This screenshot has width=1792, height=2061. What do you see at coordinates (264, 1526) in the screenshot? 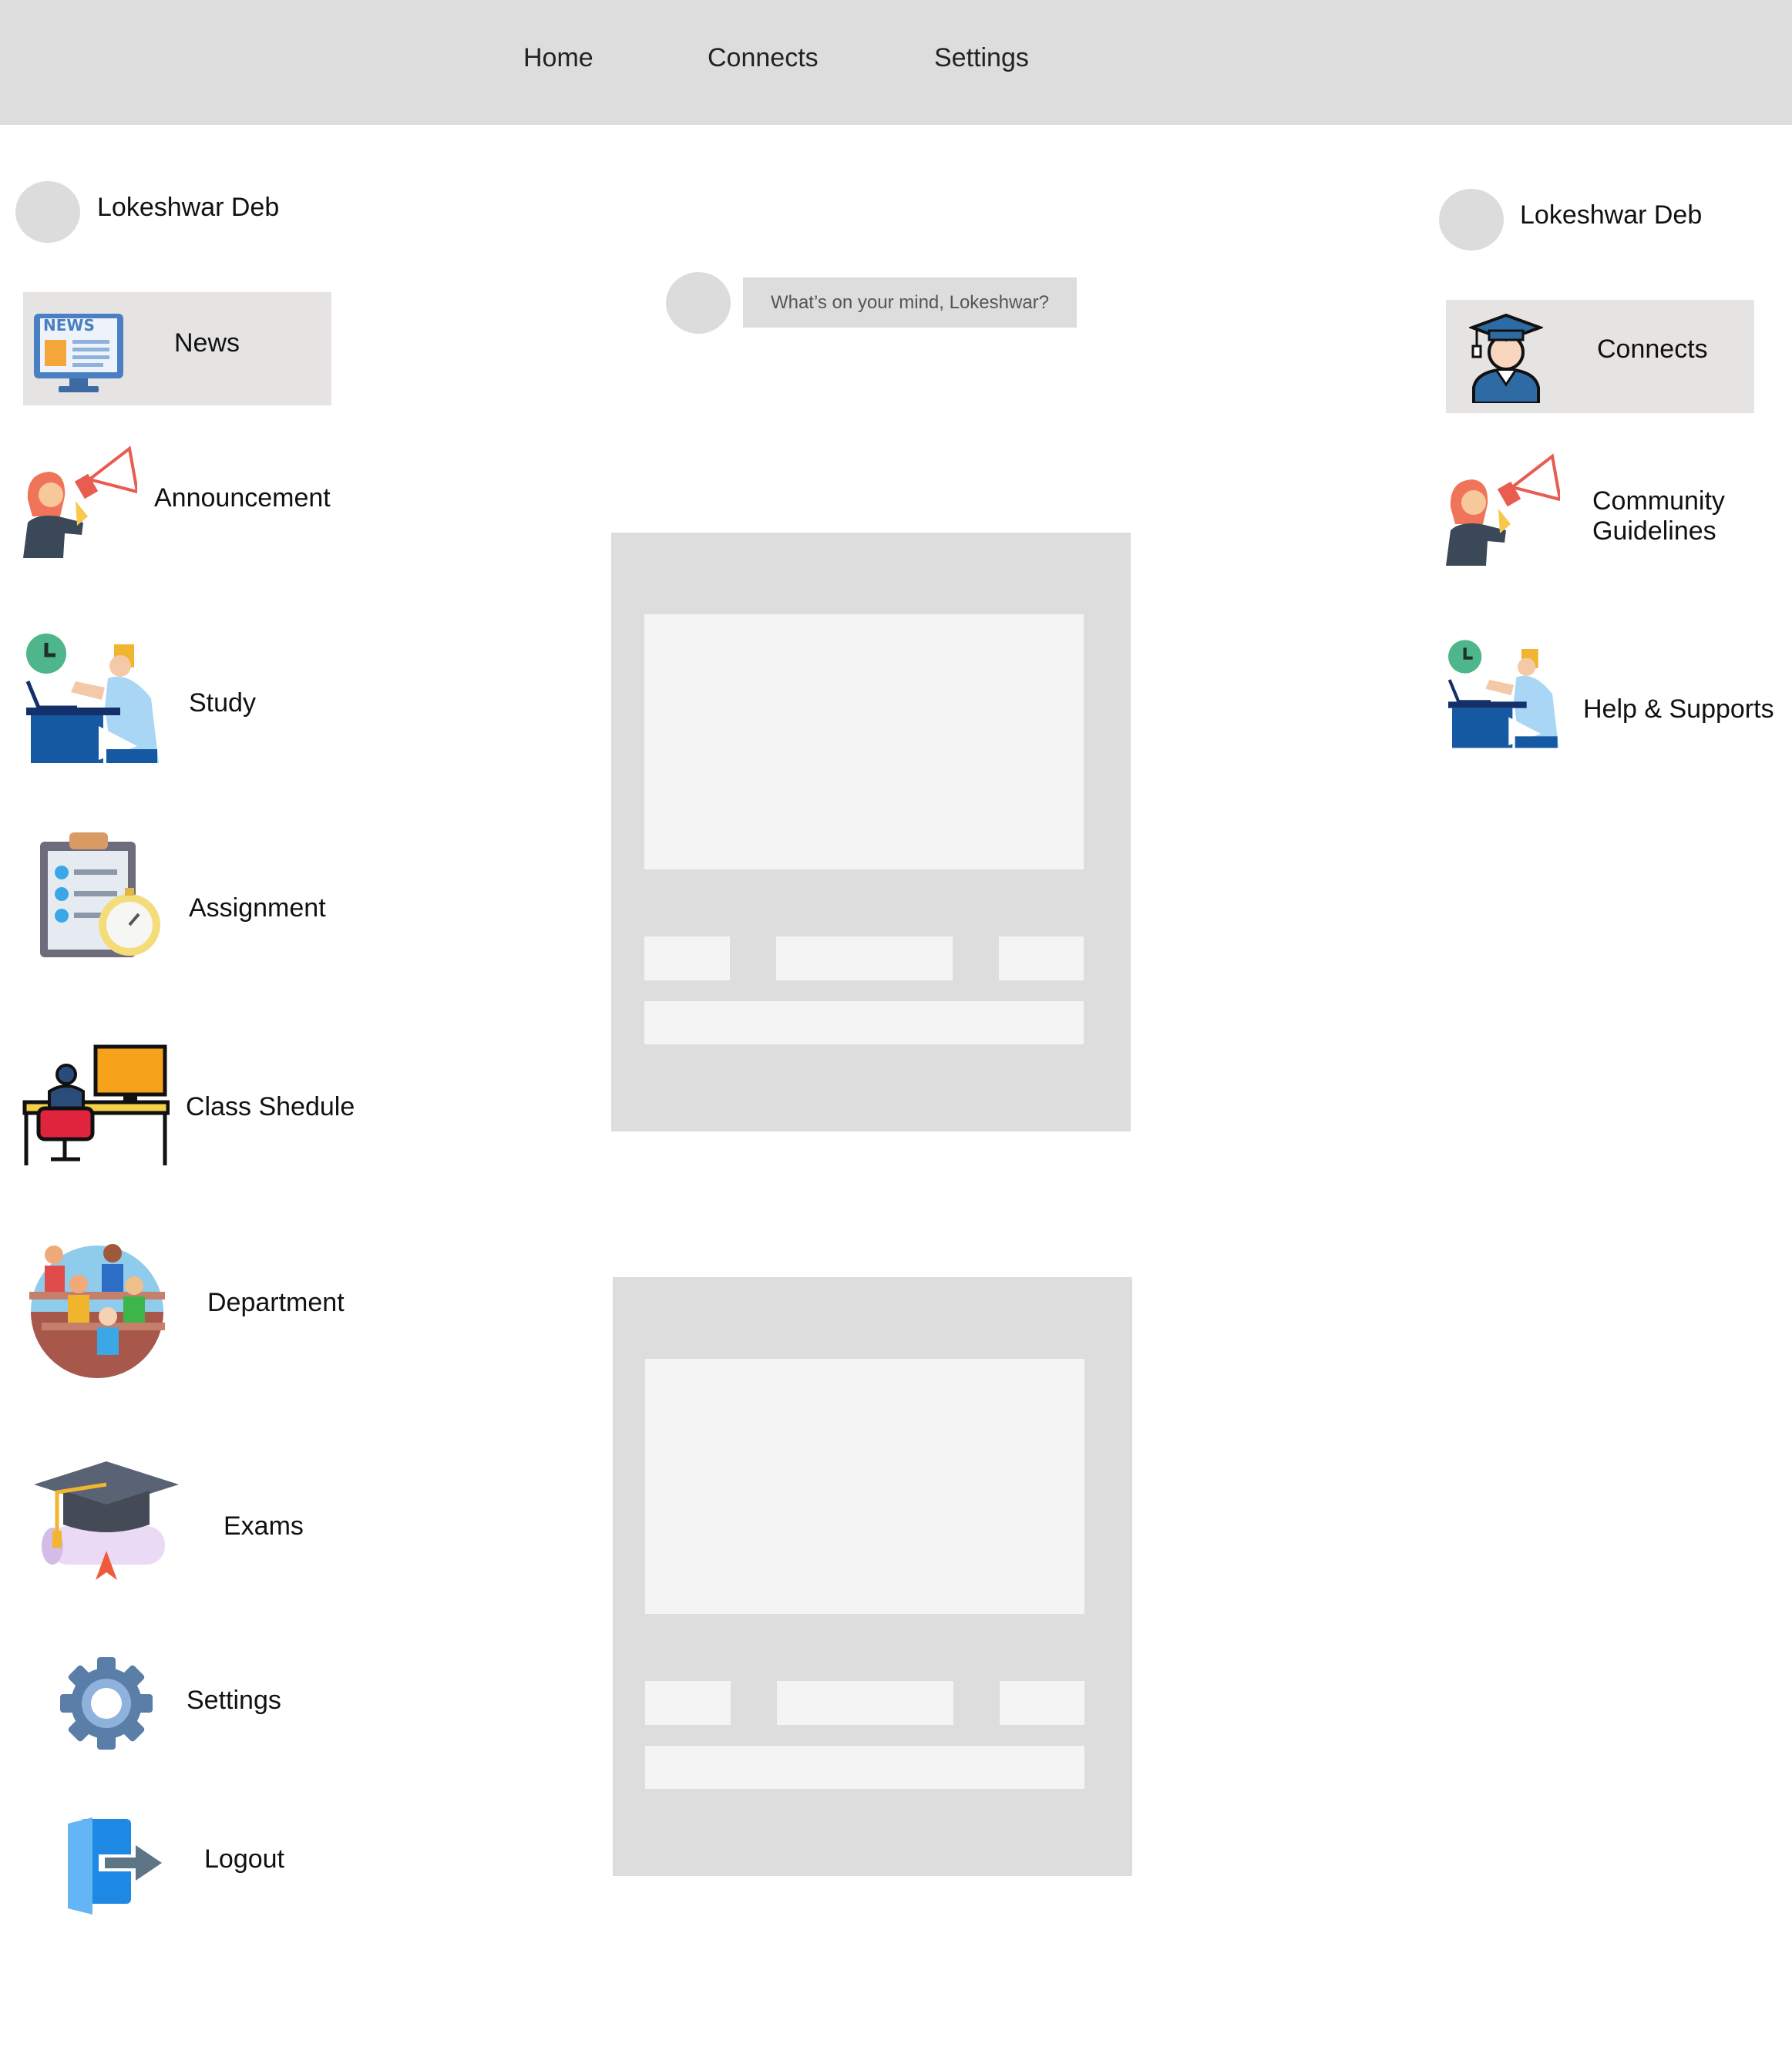
I see `sidebar-item-label: Exams` at bounding box center [264, 1526].